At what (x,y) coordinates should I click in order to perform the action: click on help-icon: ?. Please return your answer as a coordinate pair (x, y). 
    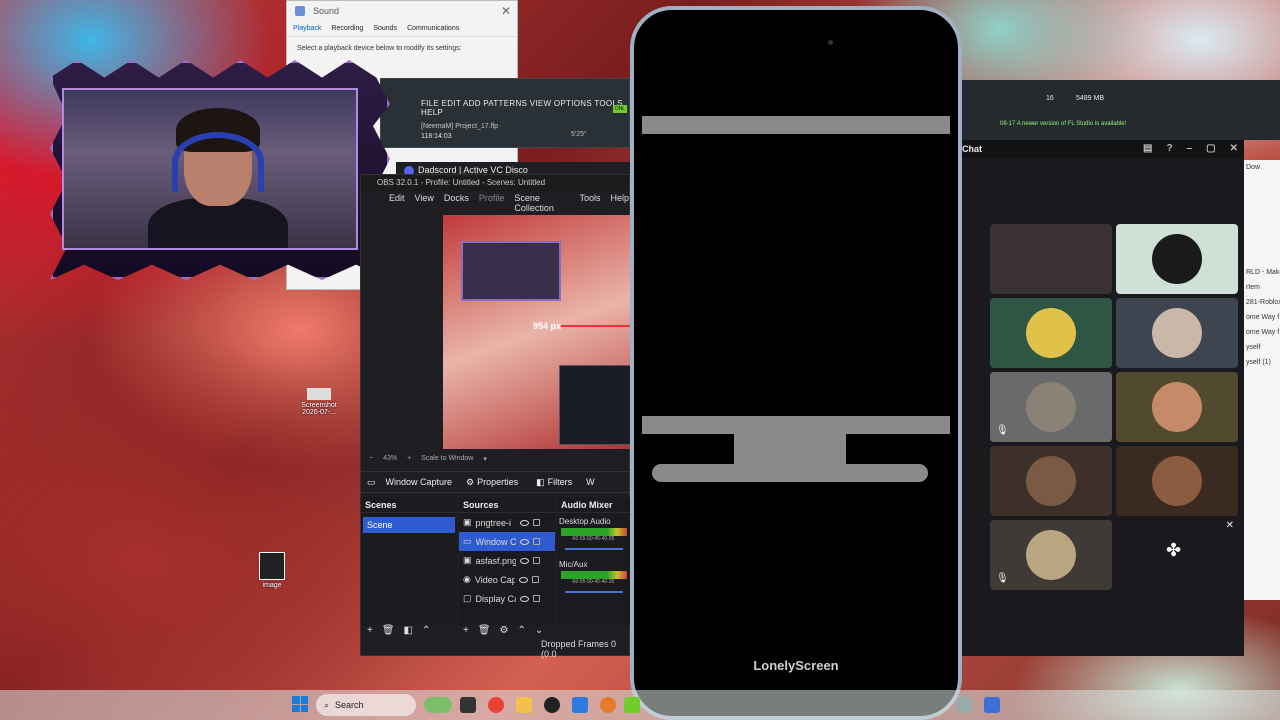
    Looking at the image, I should click on (1169, 149).